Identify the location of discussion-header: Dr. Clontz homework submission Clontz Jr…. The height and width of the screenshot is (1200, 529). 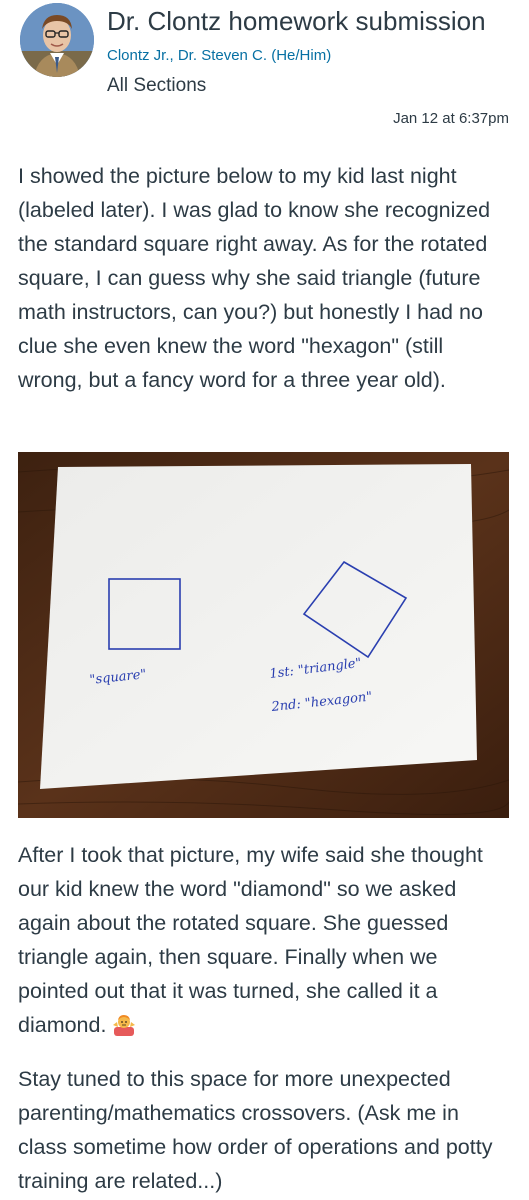
(264, 70).